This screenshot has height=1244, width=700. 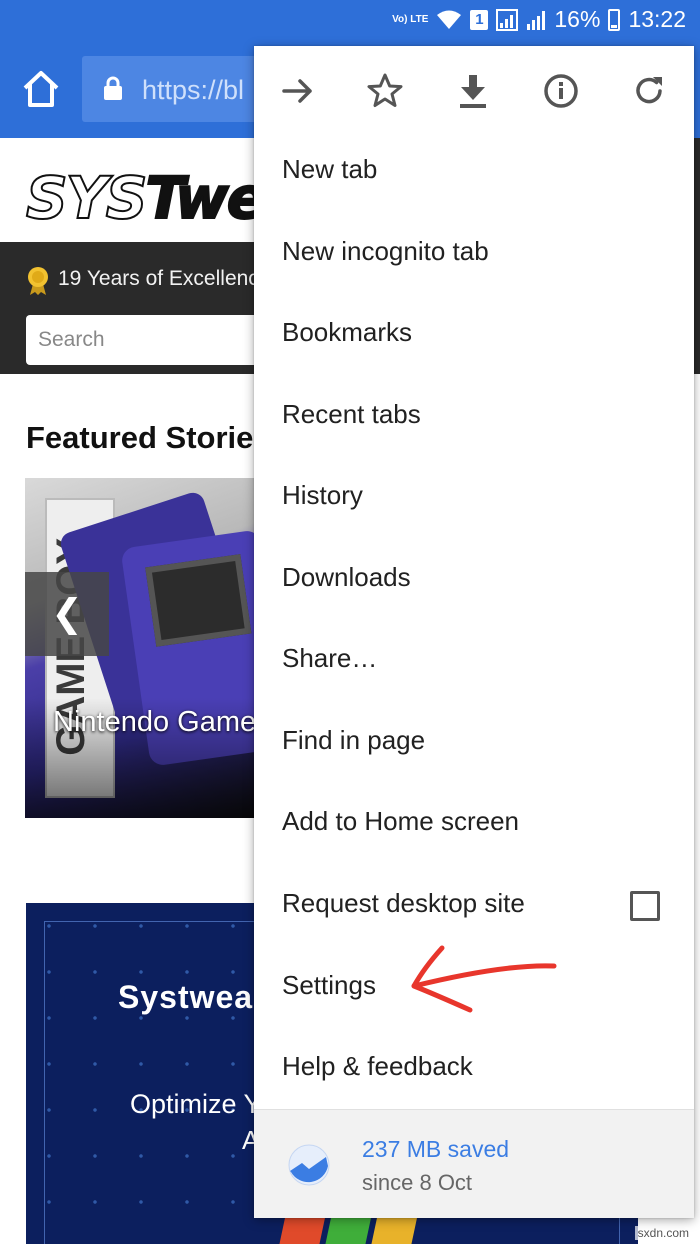 What do you see at coordinates (474, 337) in the screenshot?
I see `menu-item-bookmarks: Bookmarks` at bounding box center [474, 337].